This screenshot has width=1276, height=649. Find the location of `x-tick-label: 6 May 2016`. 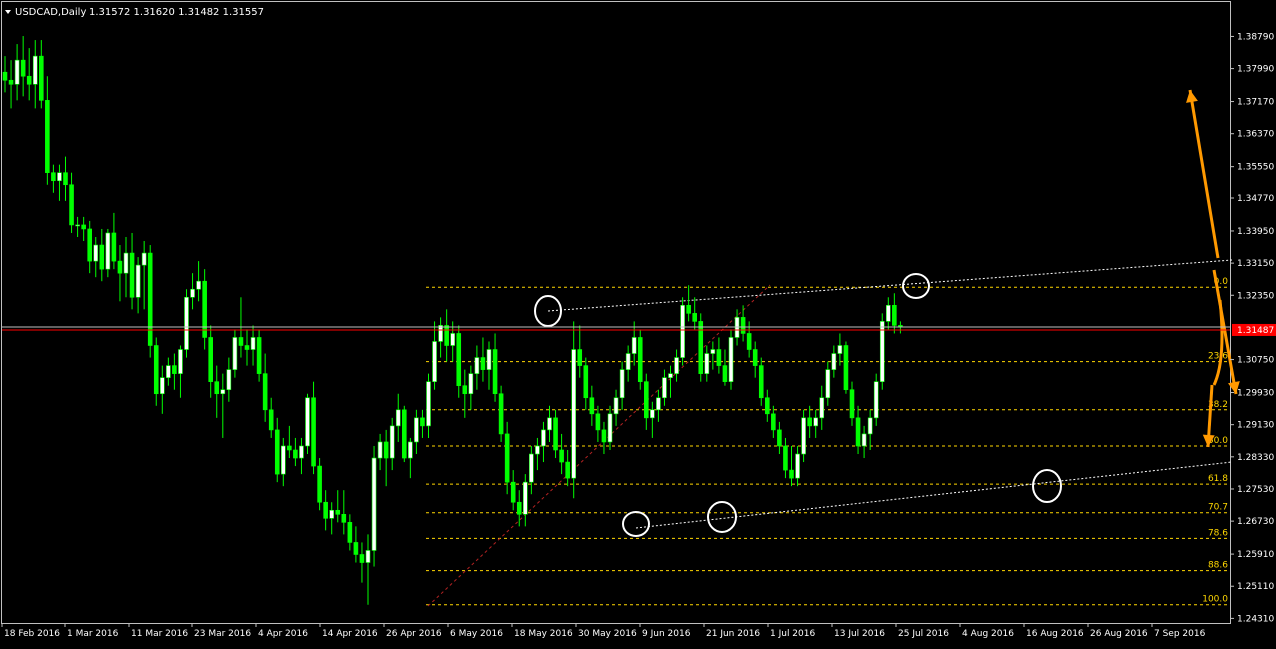

x-tick-label: 6 May 2016 is located at coordinates (476, 634).